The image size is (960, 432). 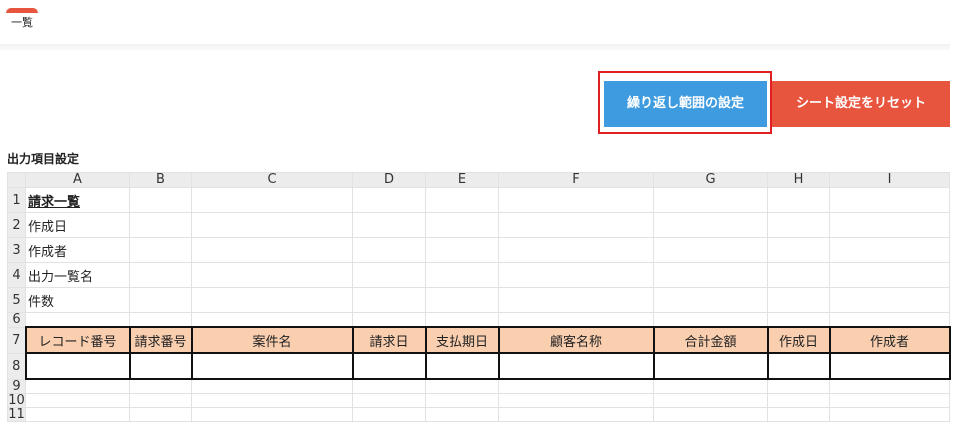 I want to click on row-number: 10, so click(x=16, y=400).